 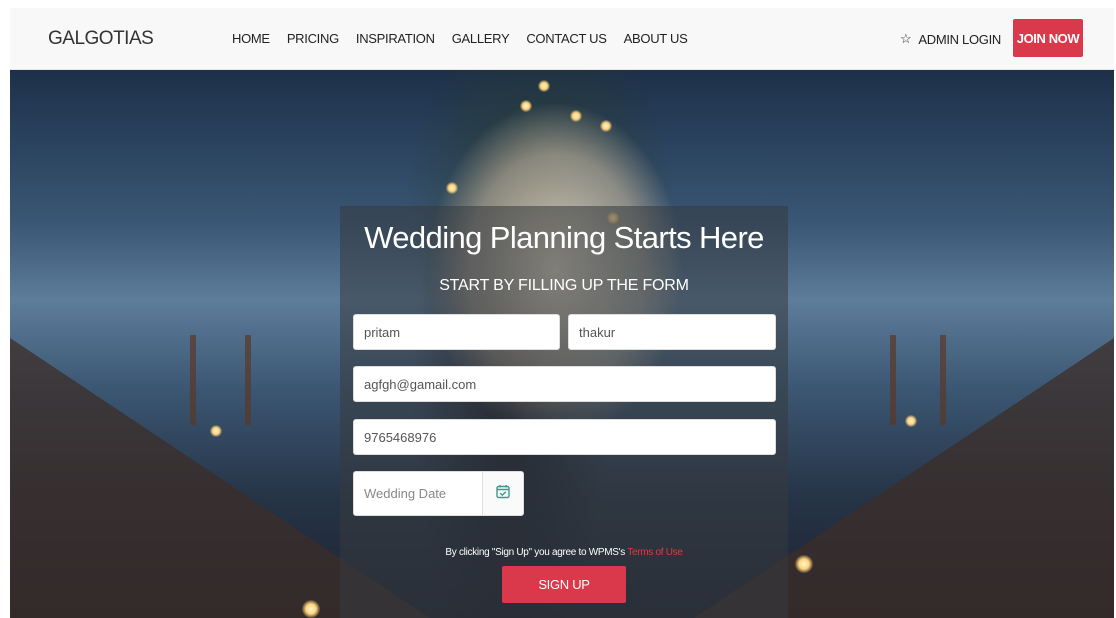 I want to click on hero-subtitle: START BY FILLING UP THE FORM, so click(x=564, y=285).